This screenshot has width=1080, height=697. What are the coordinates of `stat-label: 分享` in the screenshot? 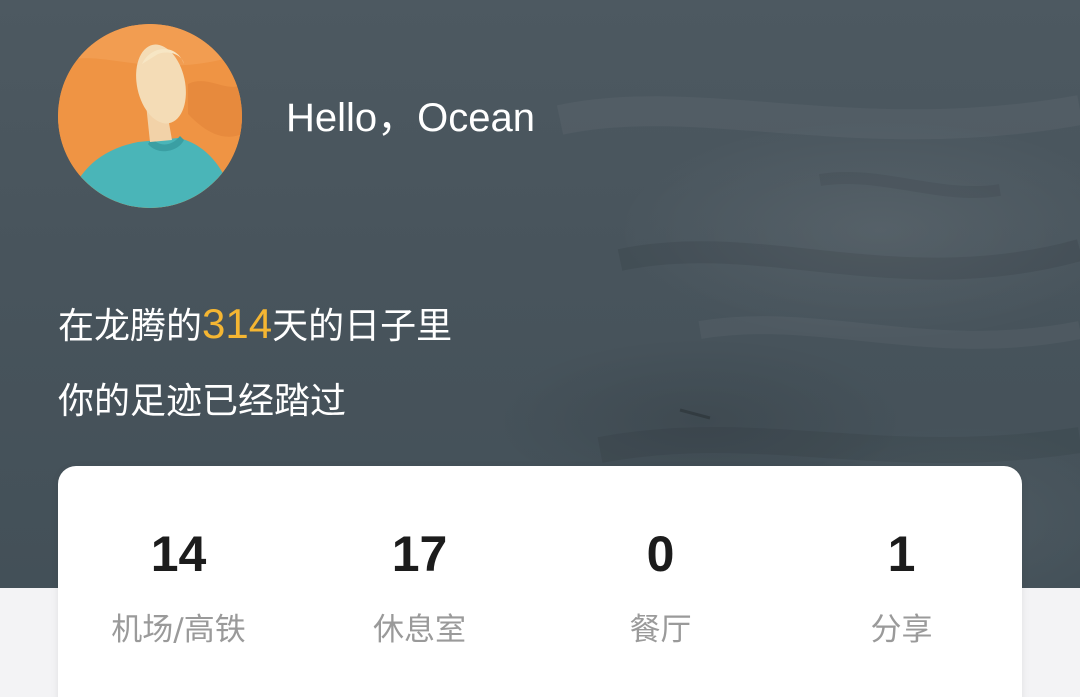 It's located at (901, 630).